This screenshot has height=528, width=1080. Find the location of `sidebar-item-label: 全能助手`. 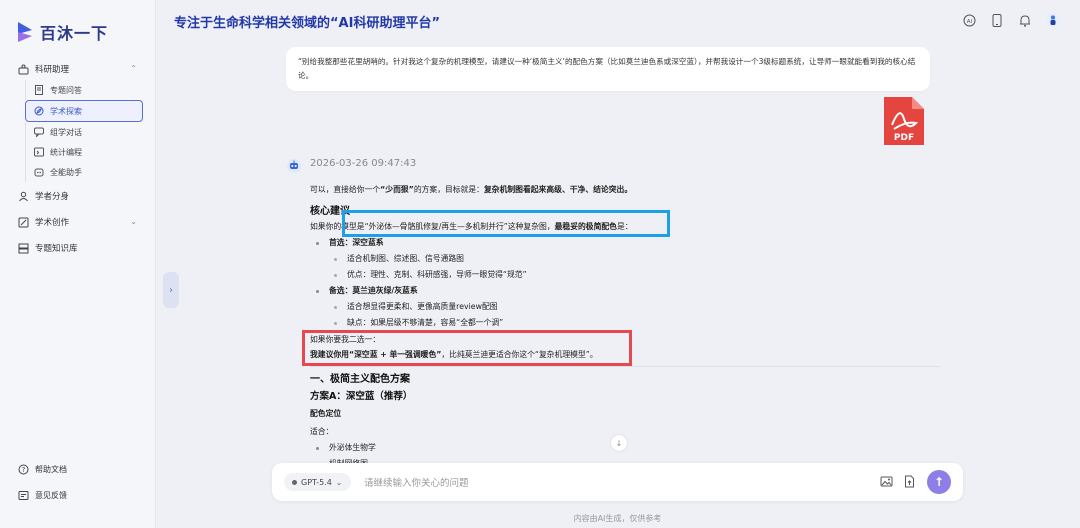

sidebar-item-label: 全能助手 is located at coordinates (66, 172).